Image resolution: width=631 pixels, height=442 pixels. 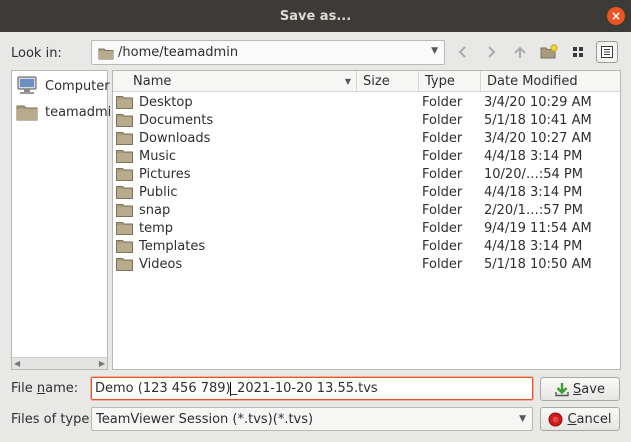 I want to click on table-row: Videos Folder 5/1/18 10:50 AM, so click(x=366, y=264).